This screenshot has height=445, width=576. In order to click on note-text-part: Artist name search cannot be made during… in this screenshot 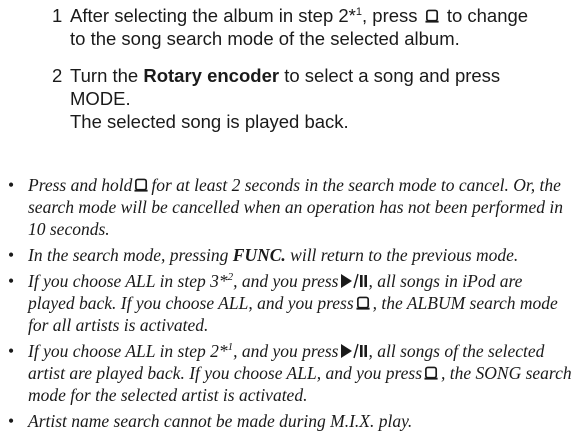, I will do `click(220, 421)`.